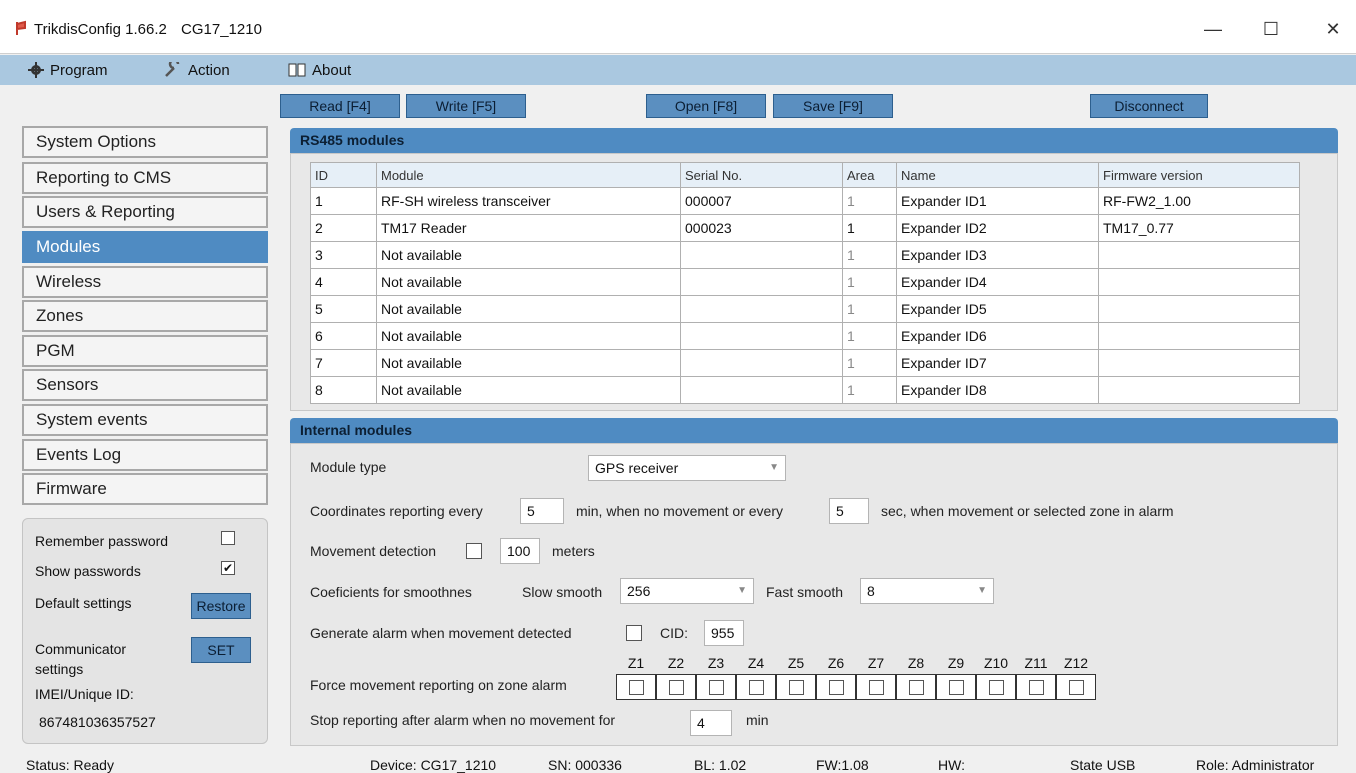  What do you see at coordinates (528, 175) in the screenshot?
I see `column-header-module: Module` at bounding box center [528, 175].